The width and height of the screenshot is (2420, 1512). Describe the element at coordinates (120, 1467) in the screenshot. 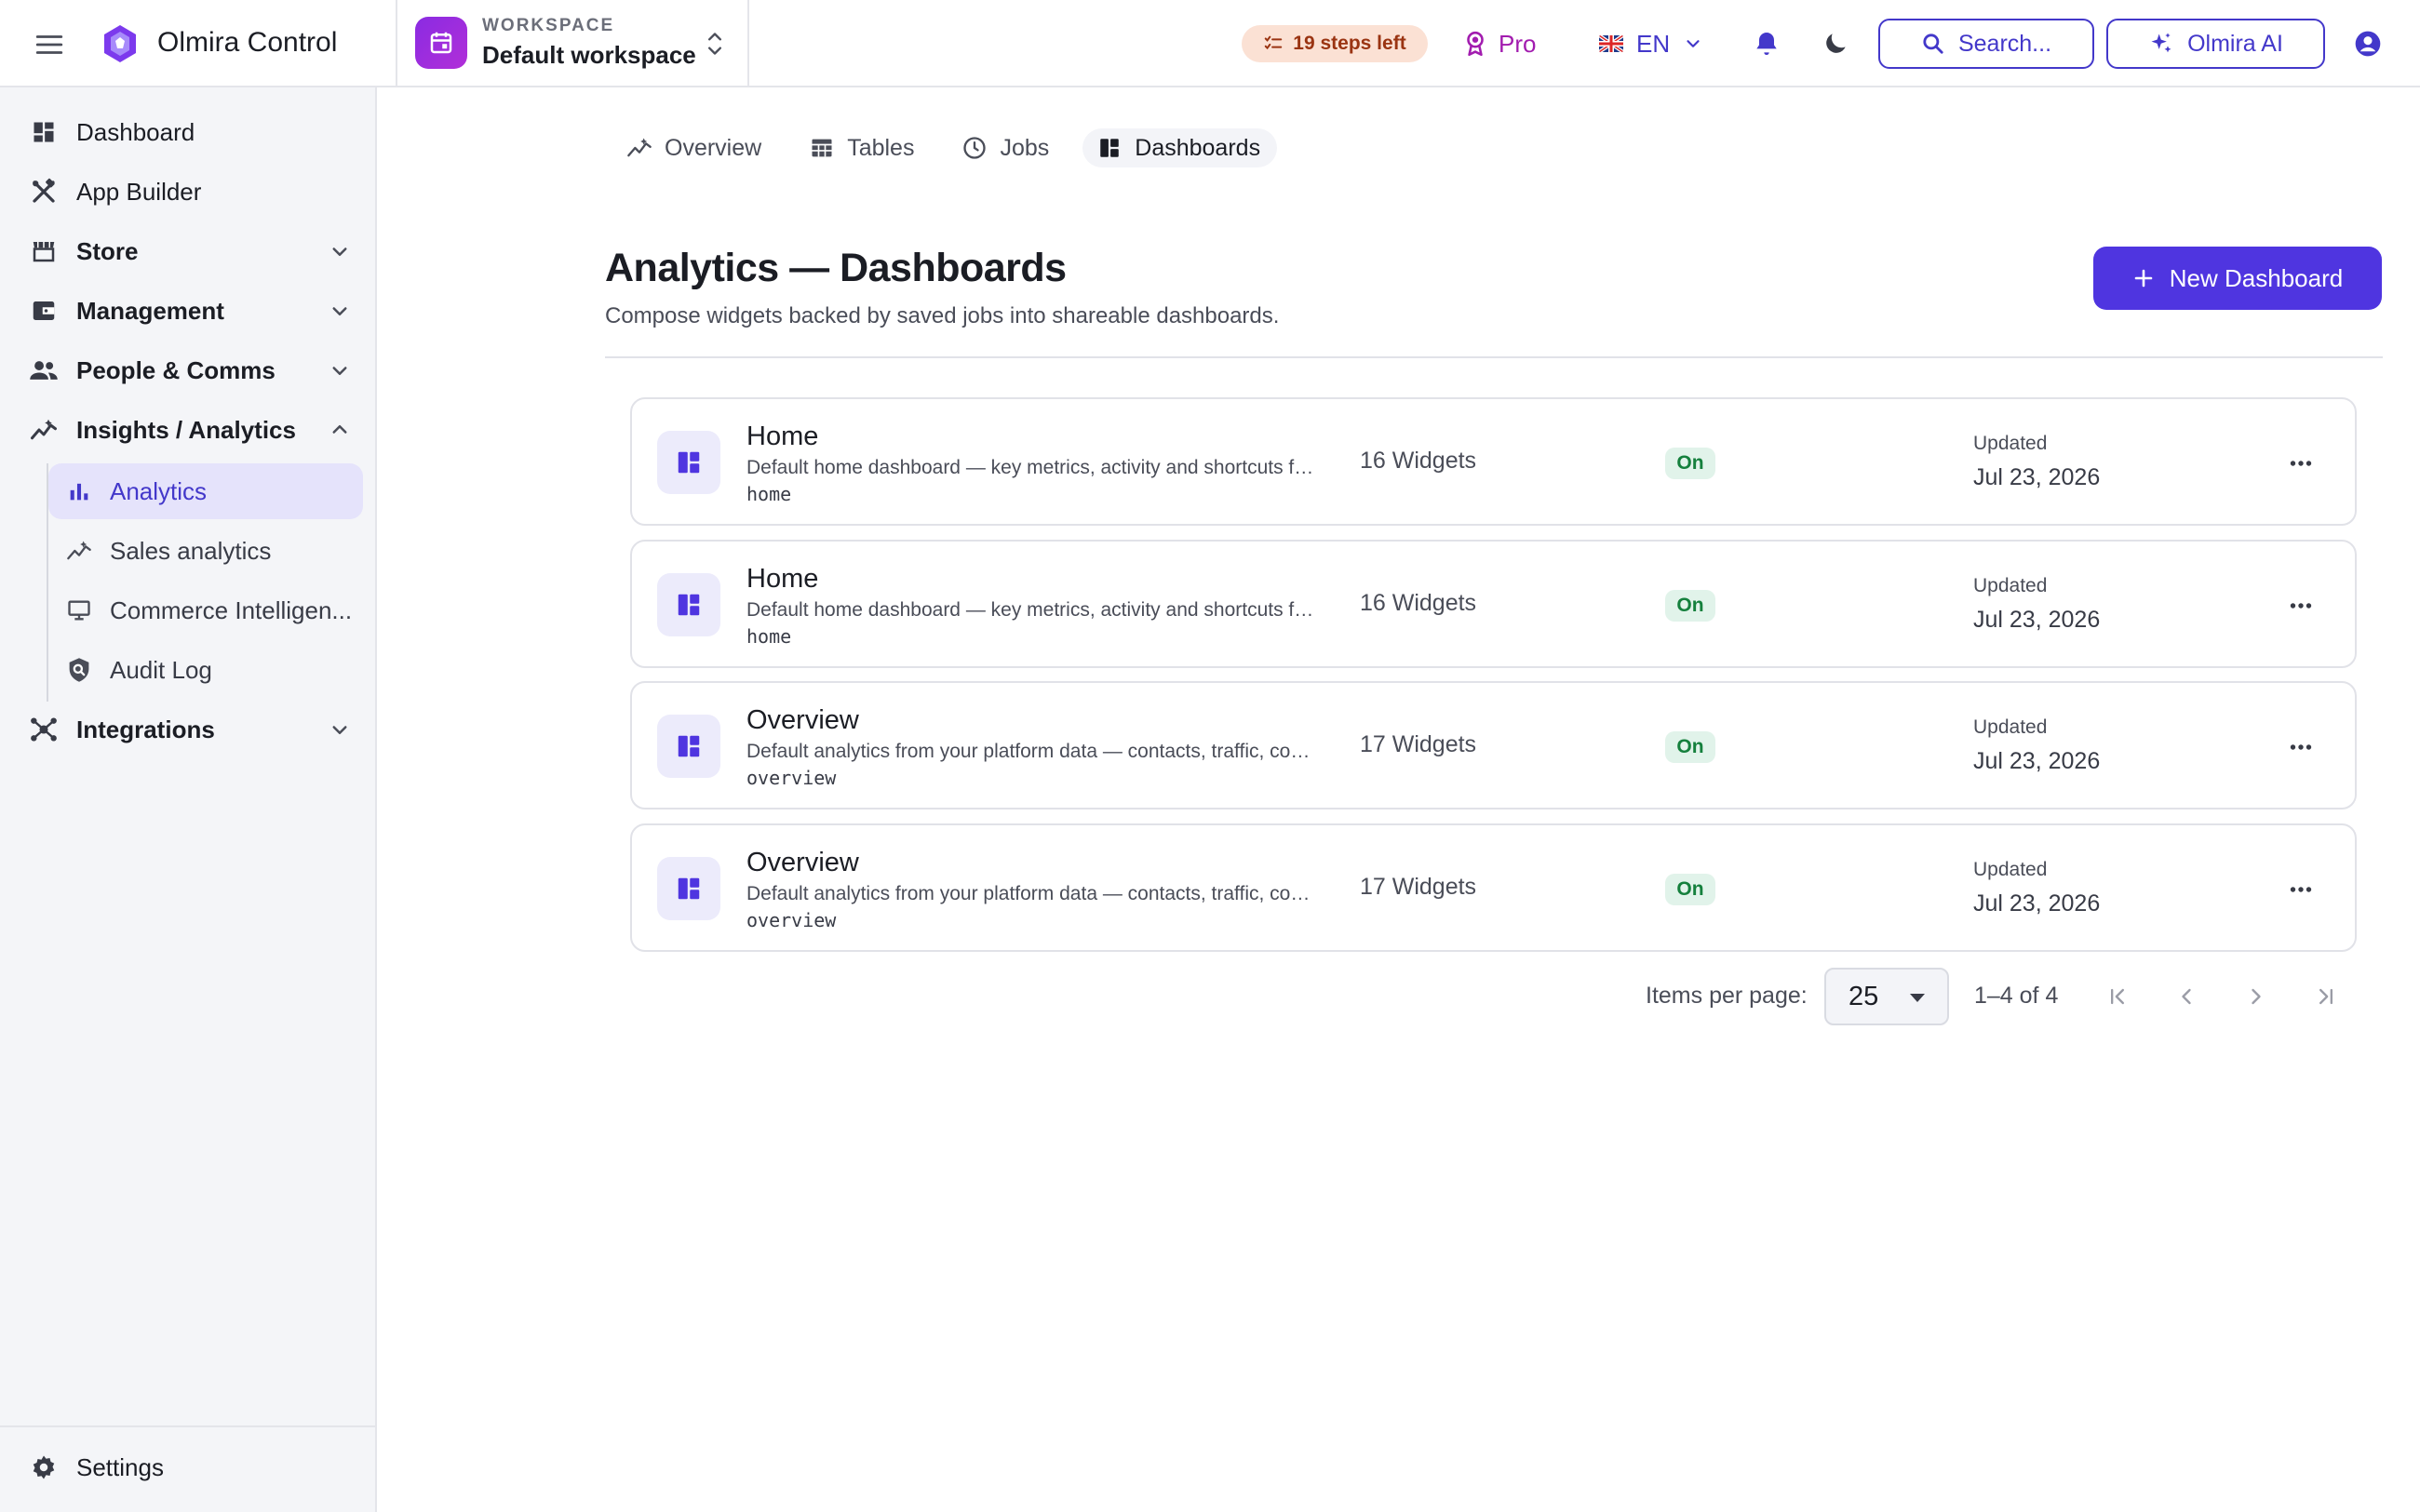

I see `sidebar-item-label: Settings` at that location.